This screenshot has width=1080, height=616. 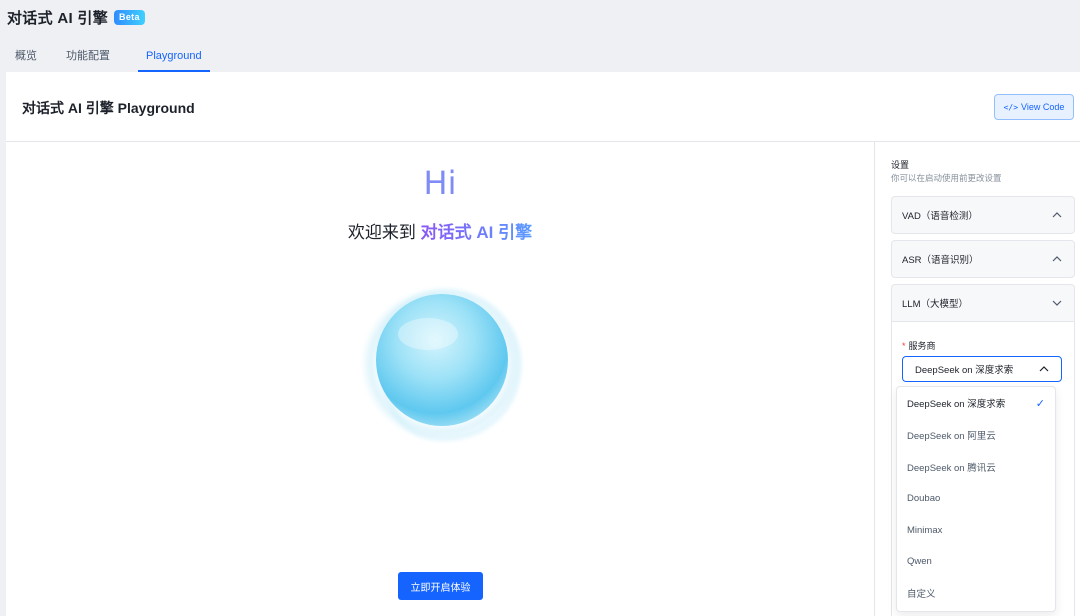 I want to click on dropdown-option: DeepSeek on 腾讯云, so click(x=976, y=467).